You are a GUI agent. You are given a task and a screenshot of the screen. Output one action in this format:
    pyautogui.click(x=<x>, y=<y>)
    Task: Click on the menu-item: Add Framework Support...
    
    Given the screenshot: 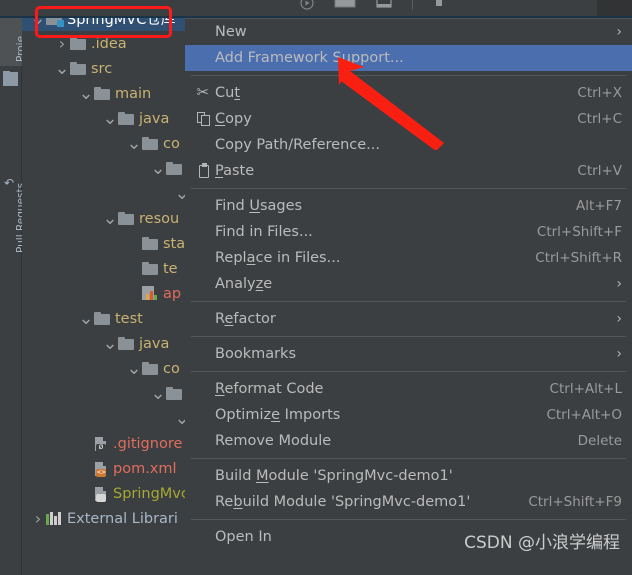 What is the action you would take?
    pyautogui.click(x=408, y=58)
    